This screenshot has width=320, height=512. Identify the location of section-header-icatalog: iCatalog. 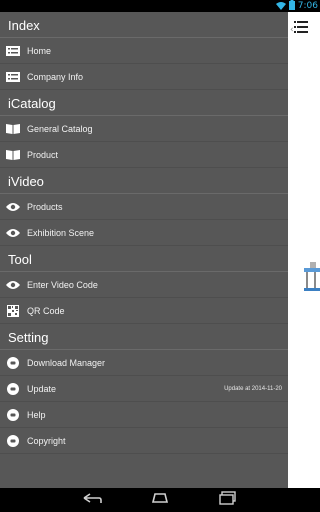
(144, 103).